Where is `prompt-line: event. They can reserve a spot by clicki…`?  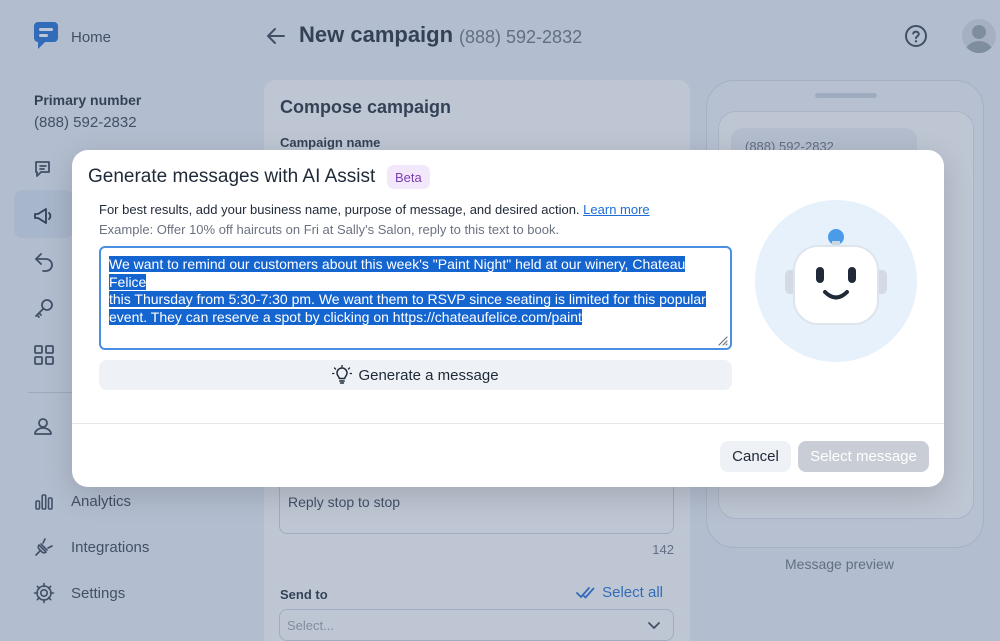 prompt-line: event. They can reserve a spot by clicki… is located at coordinates (345, 316).